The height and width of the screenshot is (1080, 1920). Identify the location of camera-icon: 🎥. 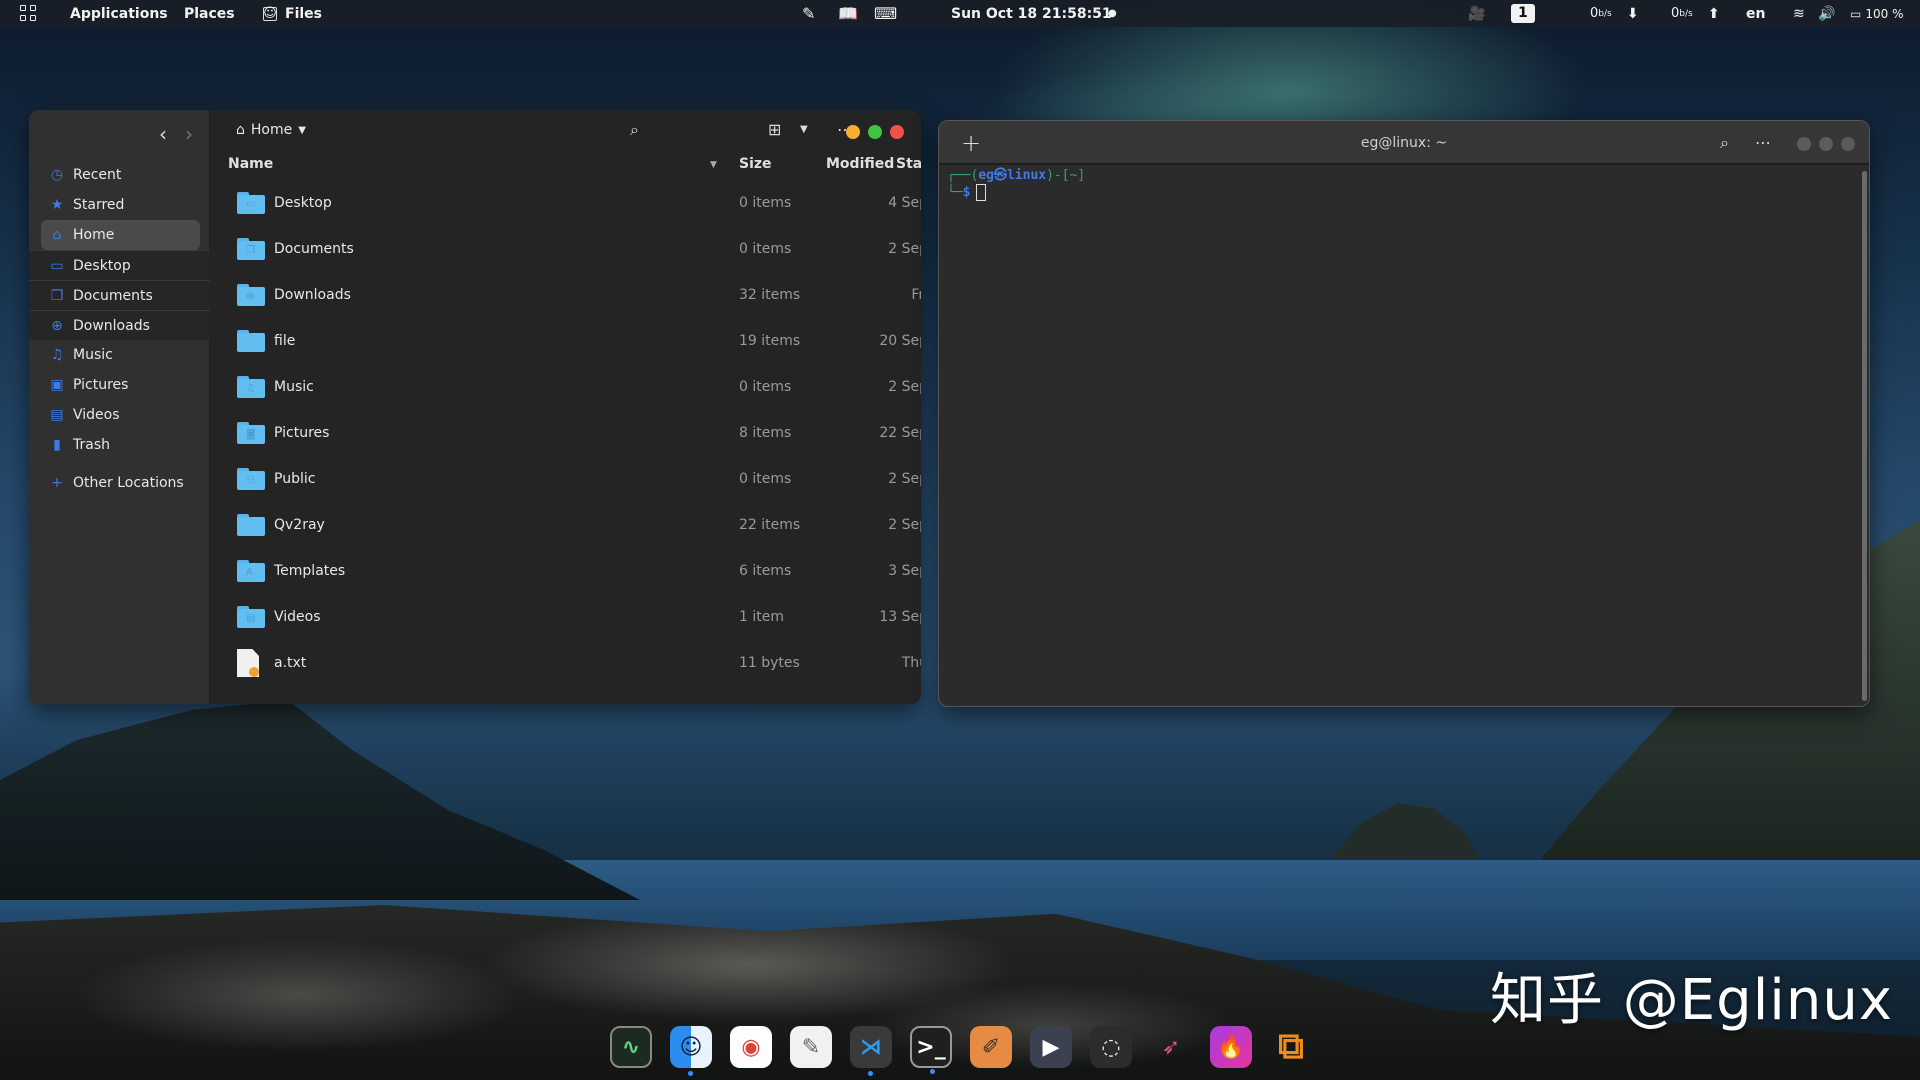
(1476, 13).